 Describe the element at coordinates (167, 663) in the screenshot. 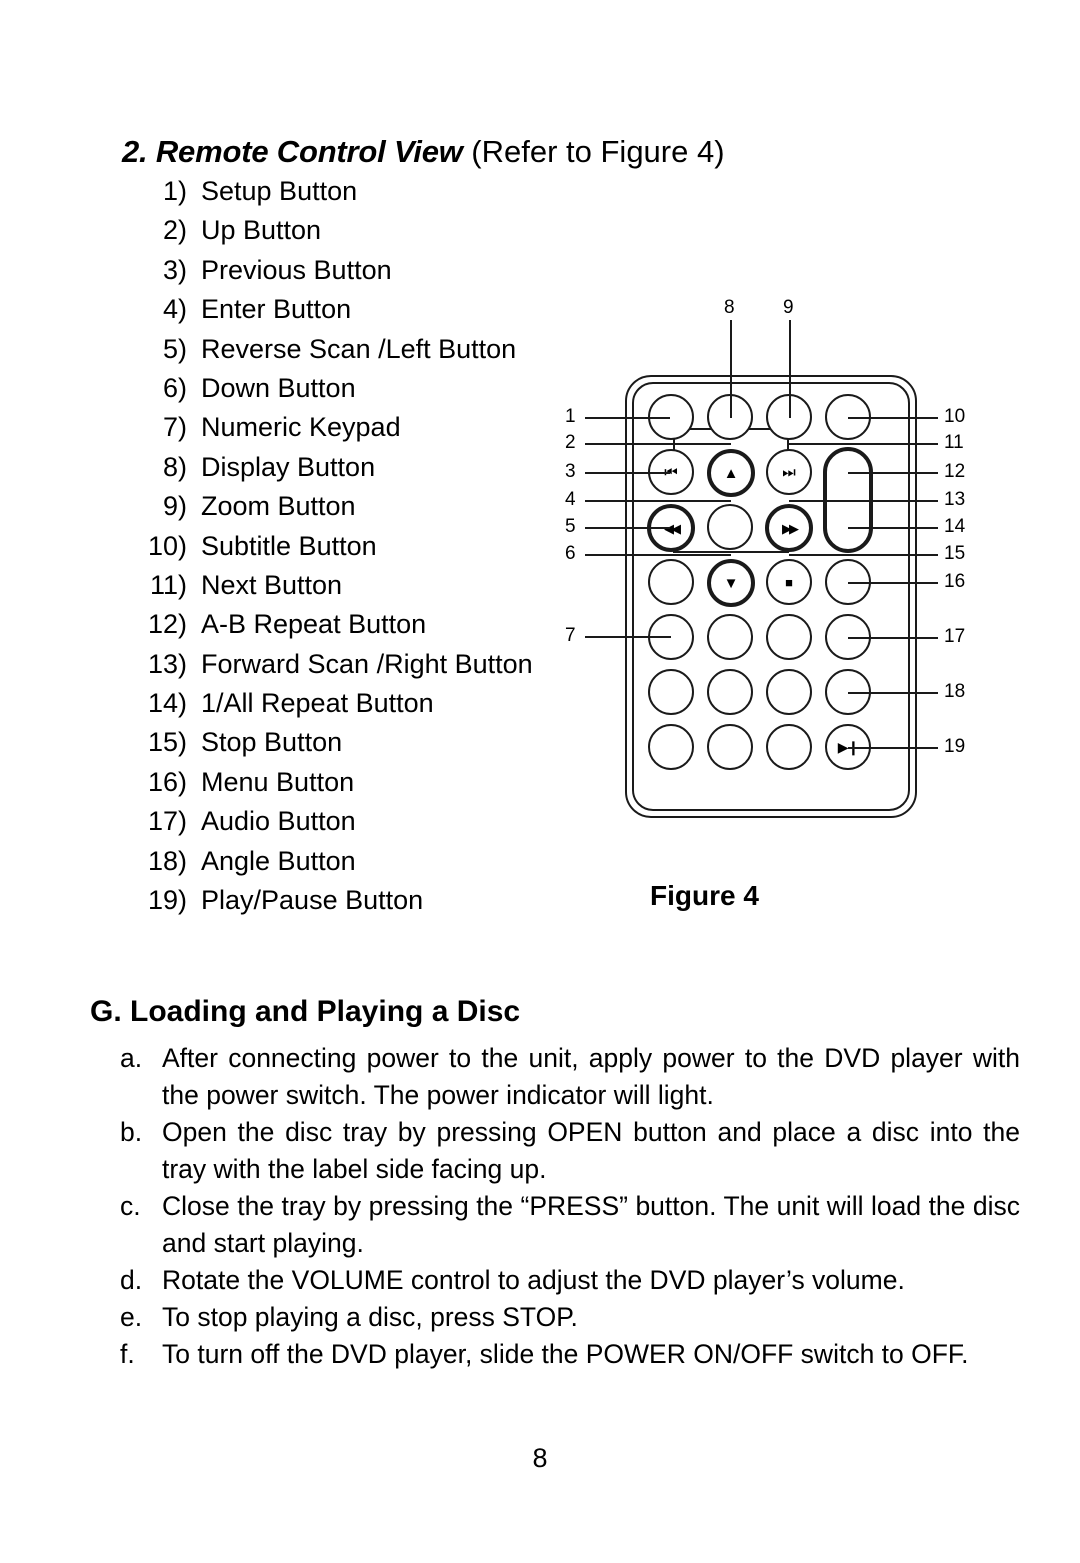

I see `list-item-number: 13)` at that location.